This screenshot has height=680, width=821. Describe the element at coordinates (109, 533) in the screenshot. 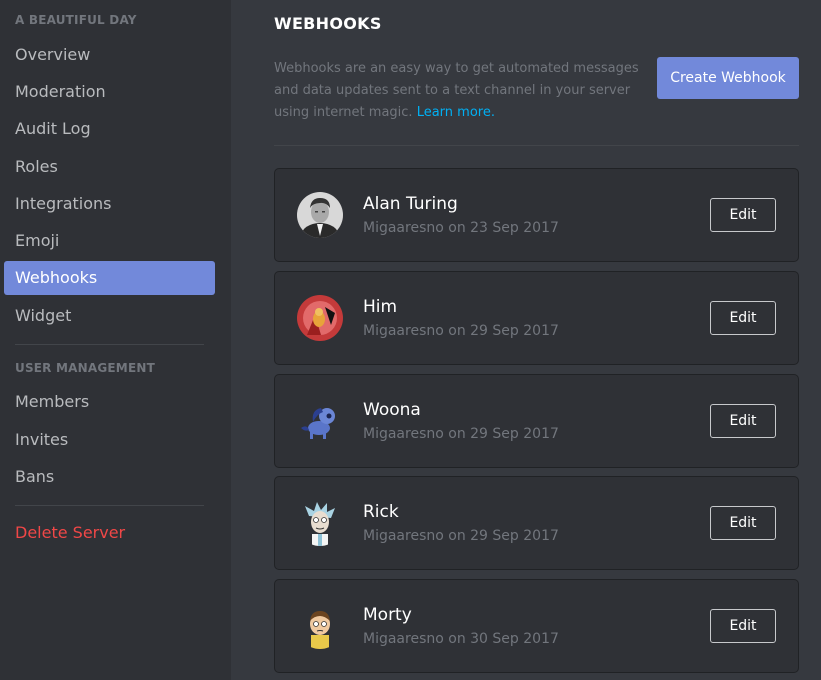

I see `delete-server-button: Delete Server` at that location.